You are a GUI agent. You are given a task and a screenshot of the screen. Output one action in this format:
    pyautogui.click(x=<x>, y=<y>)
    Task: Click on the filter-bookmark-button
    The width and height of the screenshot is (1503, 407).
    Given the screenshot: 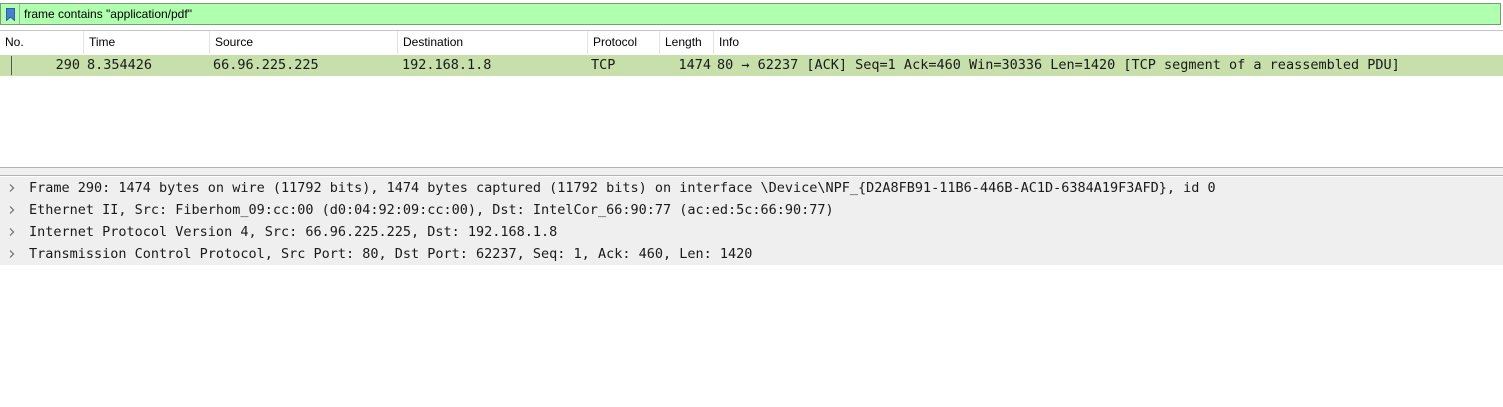 What is the action you would take?
    pyautogui.click(x=10, y=14)
    